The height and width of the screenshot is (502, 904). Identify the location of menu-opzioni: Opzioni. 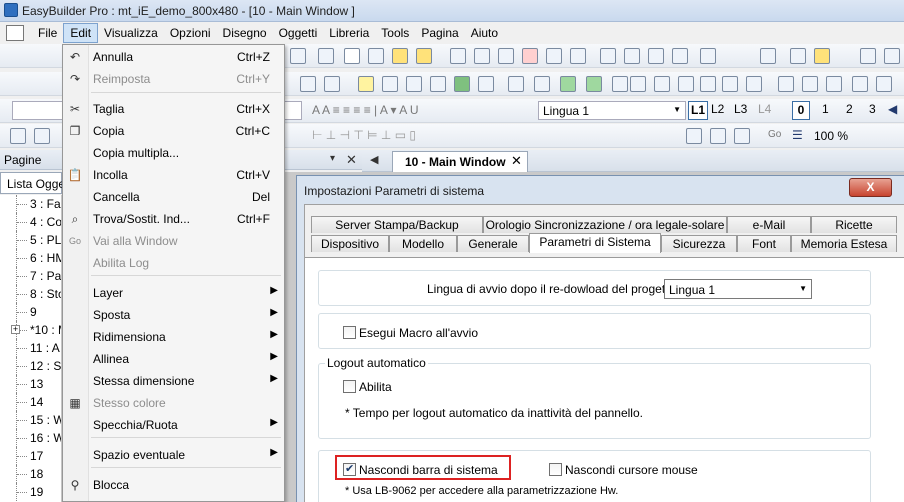
(190, 33).